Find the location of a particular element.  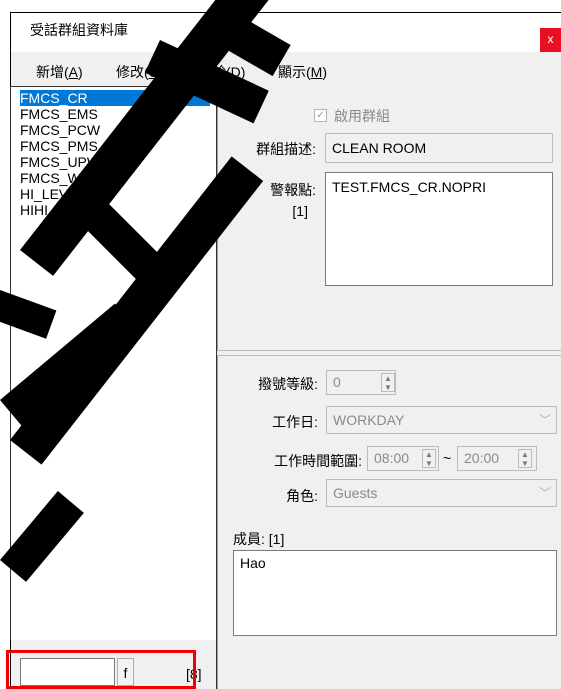

time-from-spin: ▲ ▼ is located at coordinates (429, 458).